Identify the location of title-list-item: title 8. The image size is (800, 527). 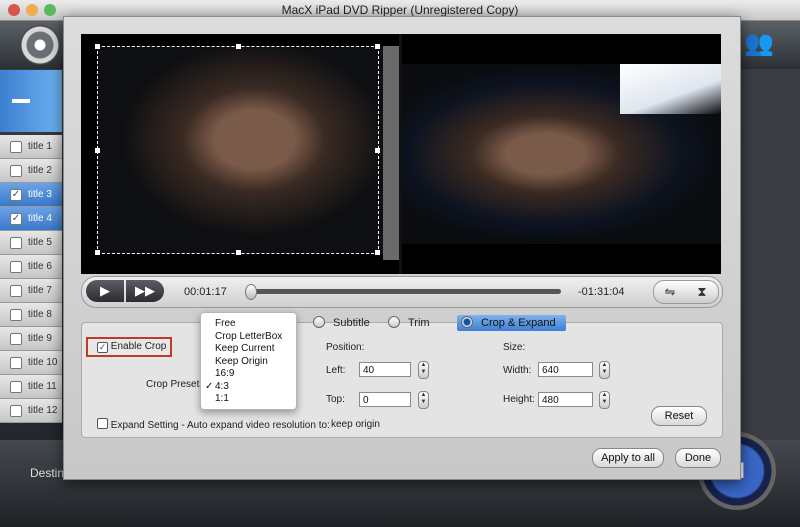
(31, 315).